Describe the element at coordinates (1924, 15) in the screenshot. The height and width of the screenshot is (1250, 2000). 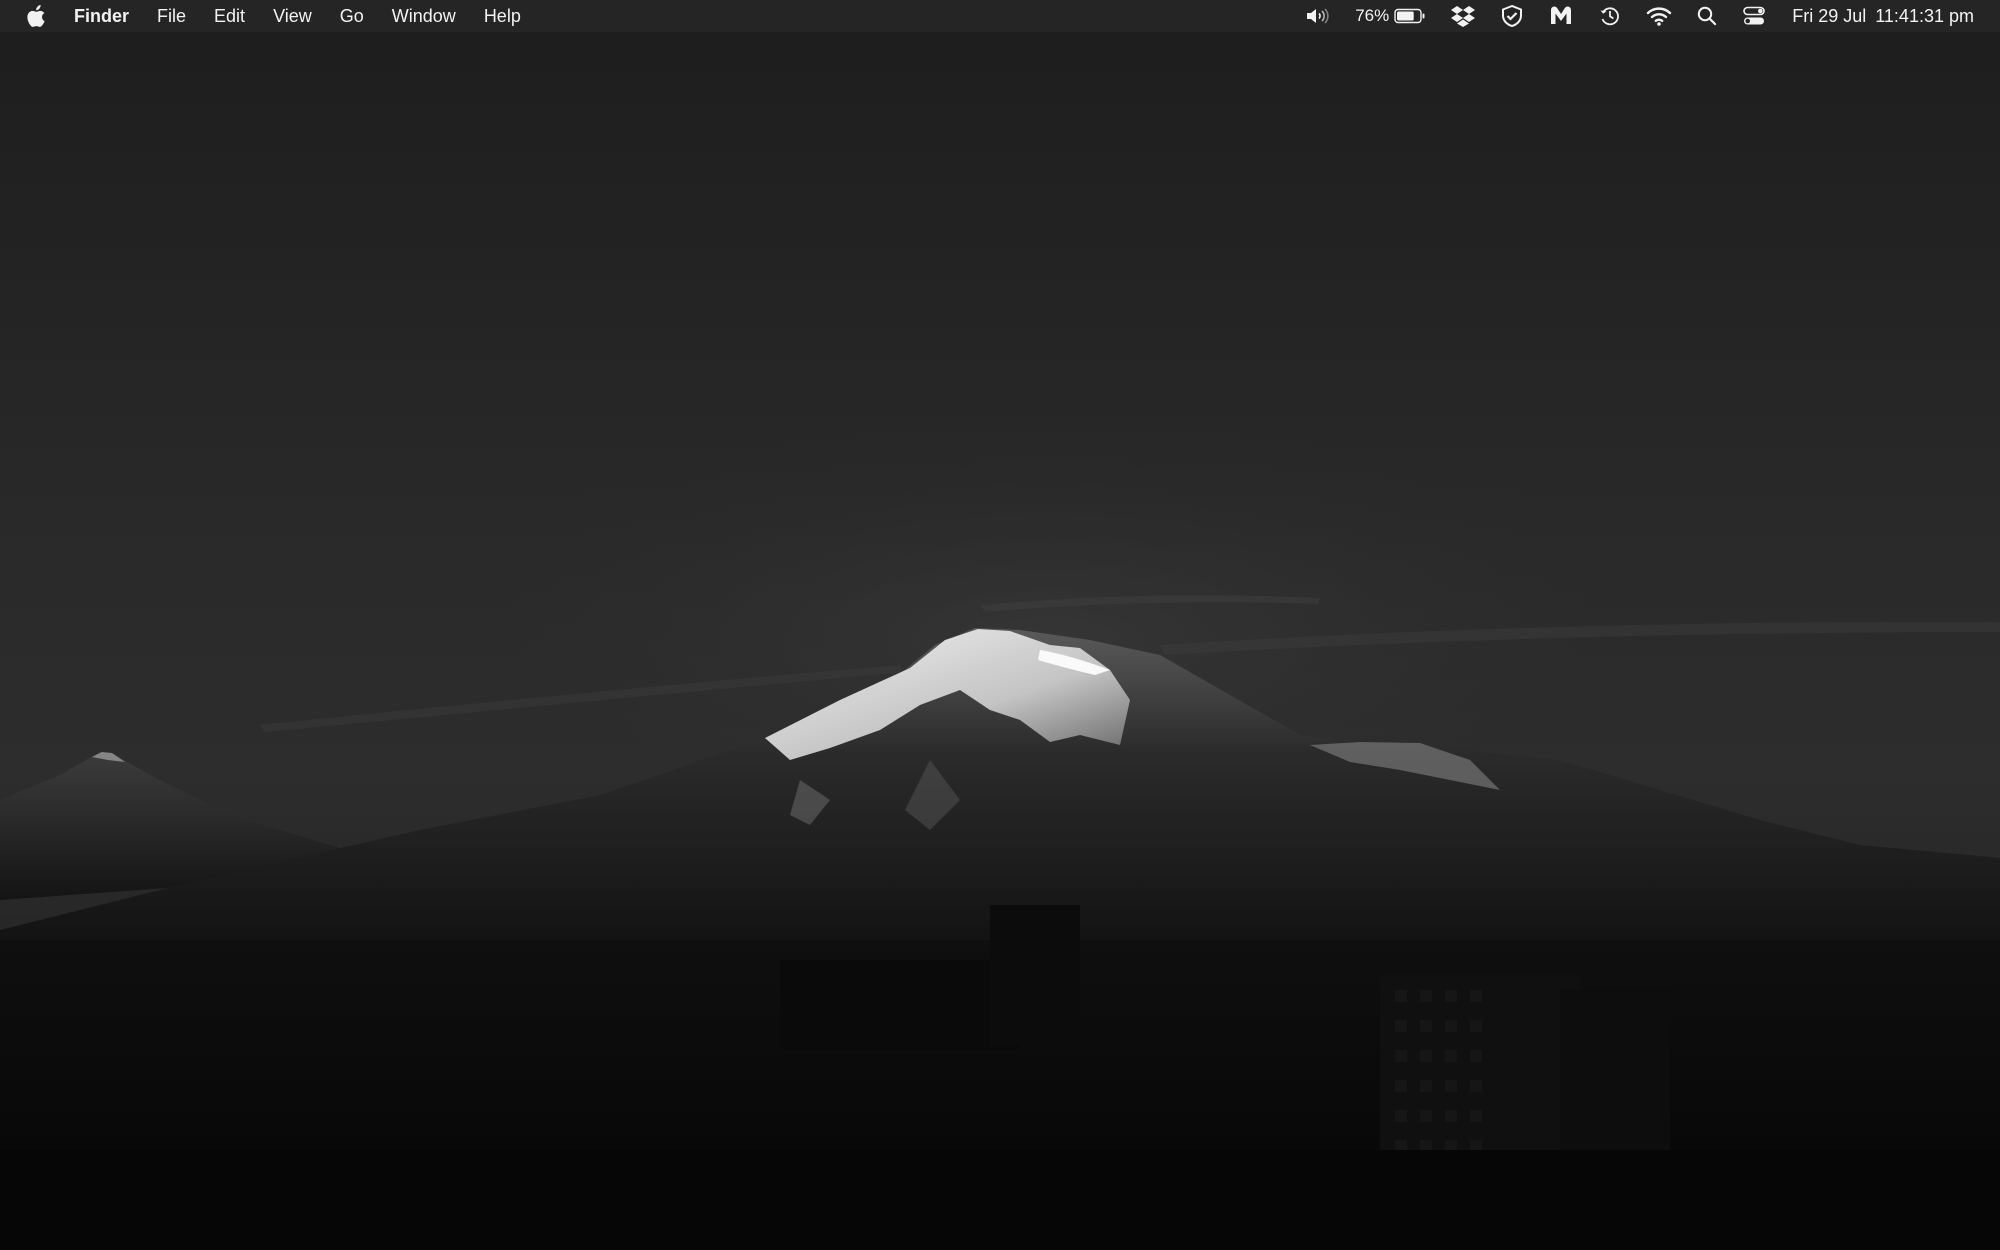
I see `clock-time: 11:41:31 pm` at that location.